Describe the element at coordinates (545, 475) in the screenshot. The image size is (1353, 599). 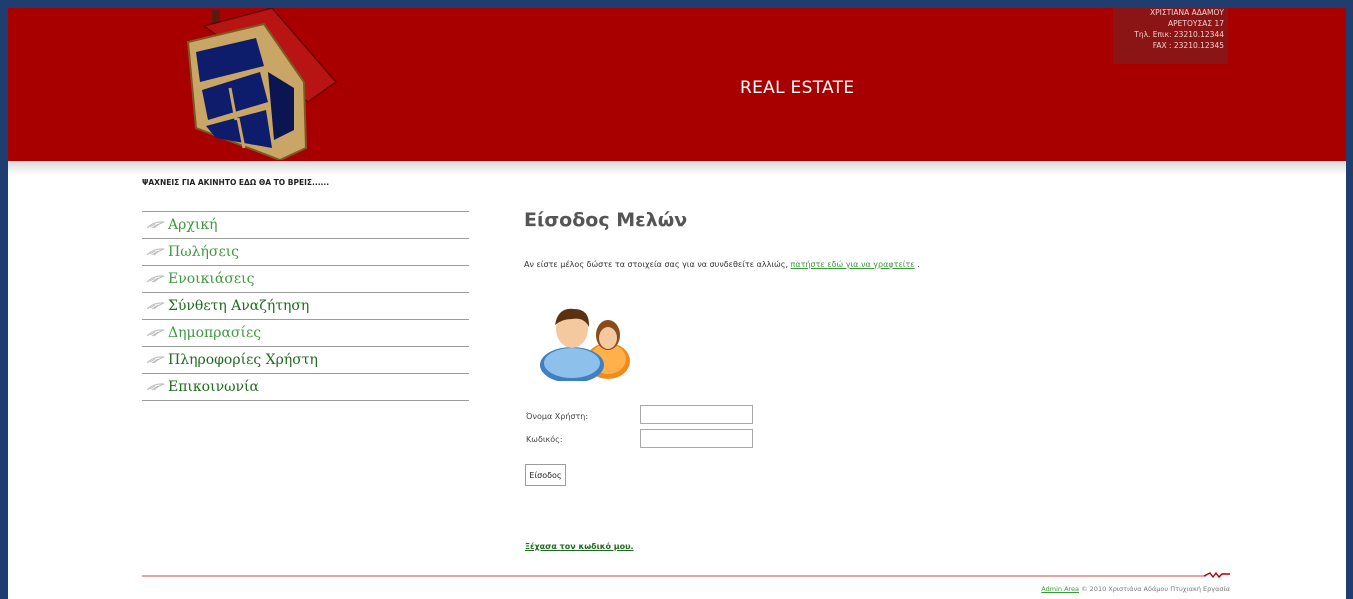
I see `login-button: Είσοδος` at that location.